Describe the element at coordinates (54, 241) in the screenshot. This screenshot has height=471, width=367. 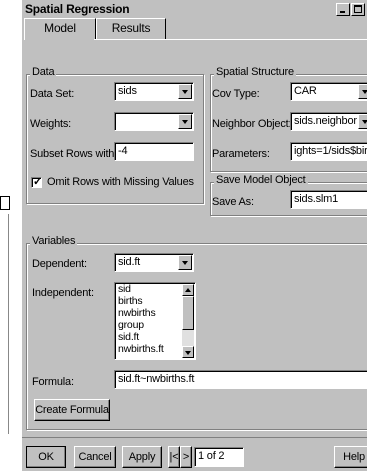
I see `variables-title: Variables` at that location.